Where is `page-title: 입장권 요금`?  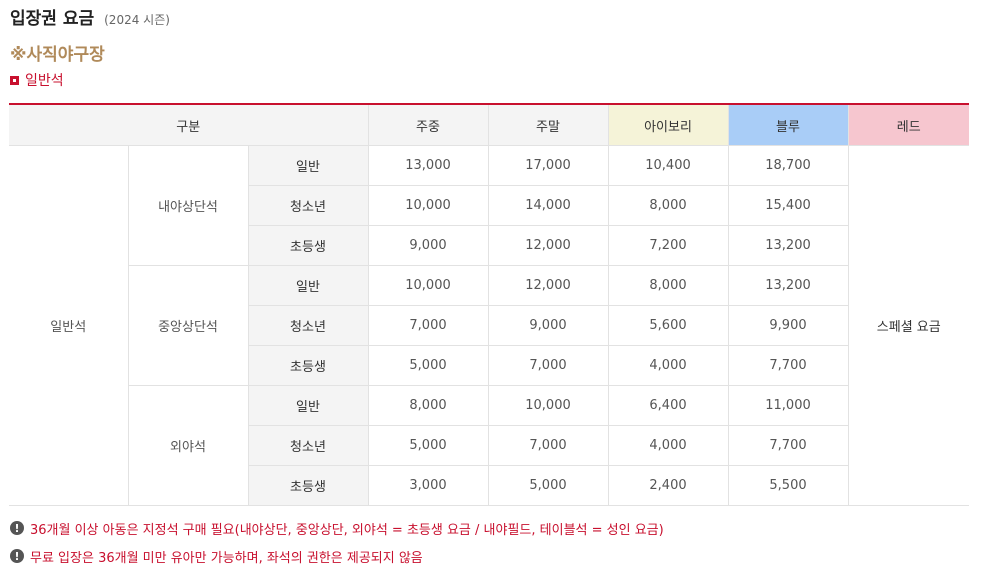
page-title: 입장권 요금 is located at coordinates (52, 19).